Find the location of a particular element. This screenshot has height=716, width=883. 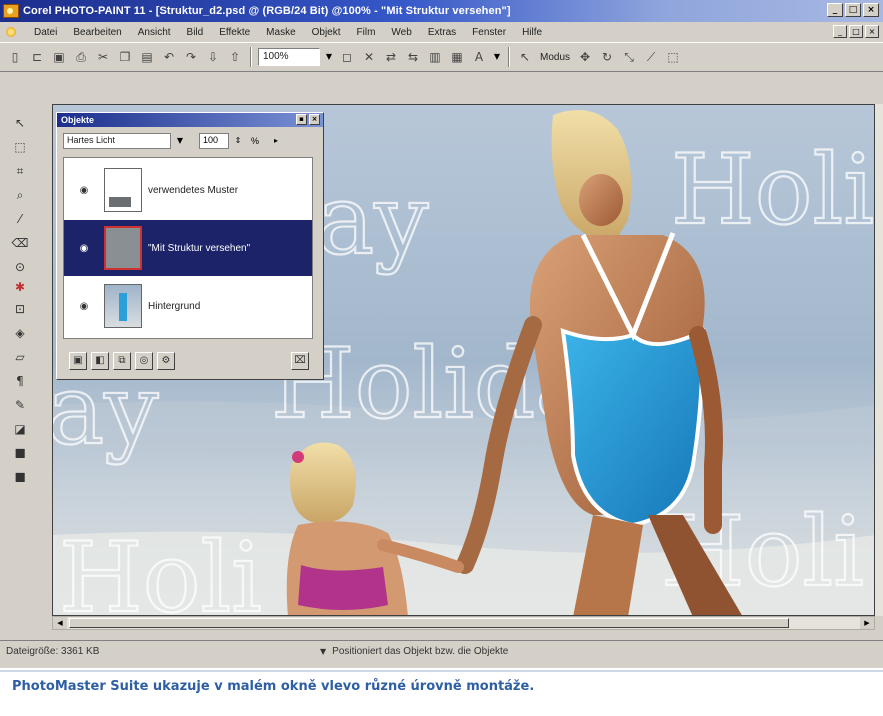

retouch-brush-icon: ⊡ is located at coordinates (20, 309).